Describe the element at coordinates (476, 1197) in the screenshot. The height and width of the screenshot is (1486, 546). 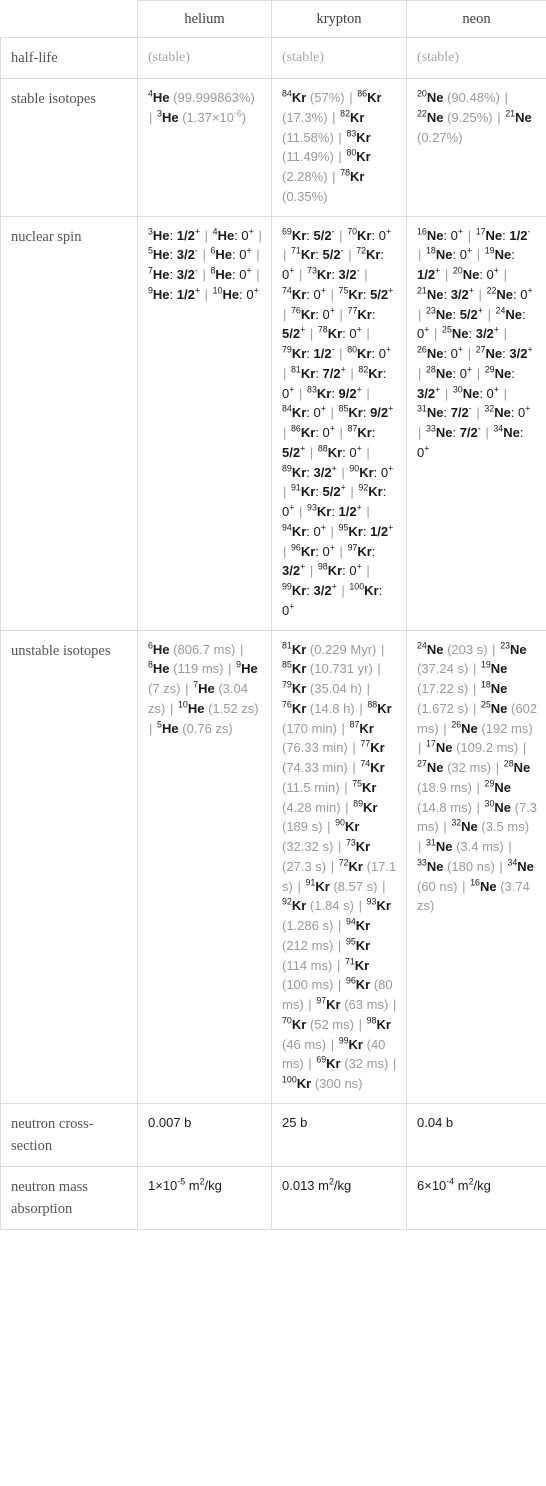
I see `neutron-mass-absorption-neon: 6×10-4 m2/kg` at that location.